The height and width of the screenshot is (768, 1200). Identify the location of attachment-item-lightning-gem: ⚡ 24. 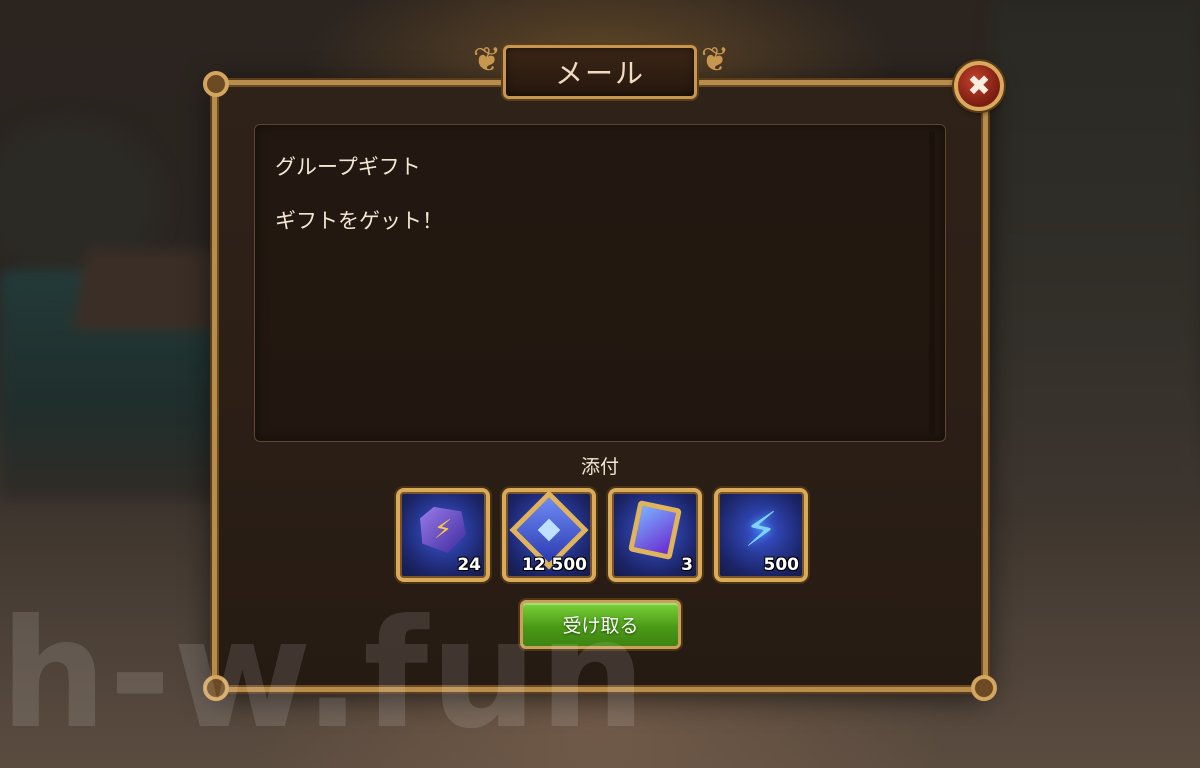
(443, 535).